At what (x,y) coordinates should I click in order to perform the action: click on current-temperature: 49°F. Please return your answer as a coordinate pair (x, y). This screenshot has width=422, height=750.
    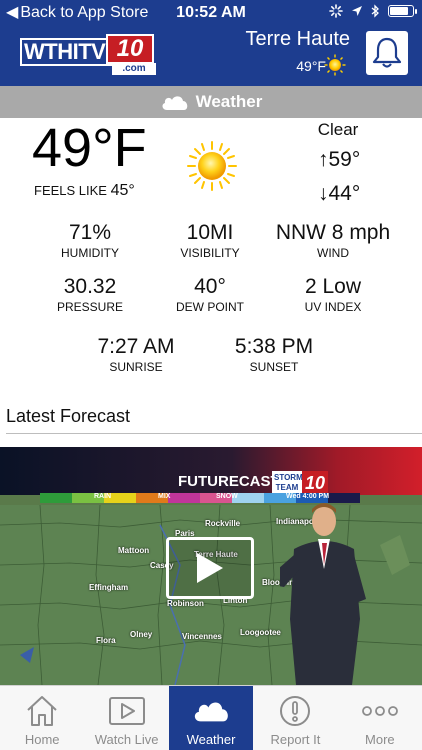
    Looking at the image, I should click on (89, 148).